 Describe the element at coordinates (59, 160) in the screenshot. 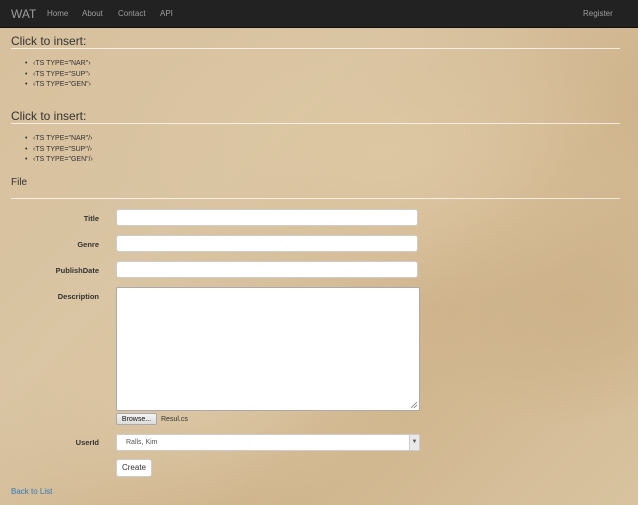

I see `insert-item-gen-selfclosing: ‹TS TYPE="GEN"/›` at that location.